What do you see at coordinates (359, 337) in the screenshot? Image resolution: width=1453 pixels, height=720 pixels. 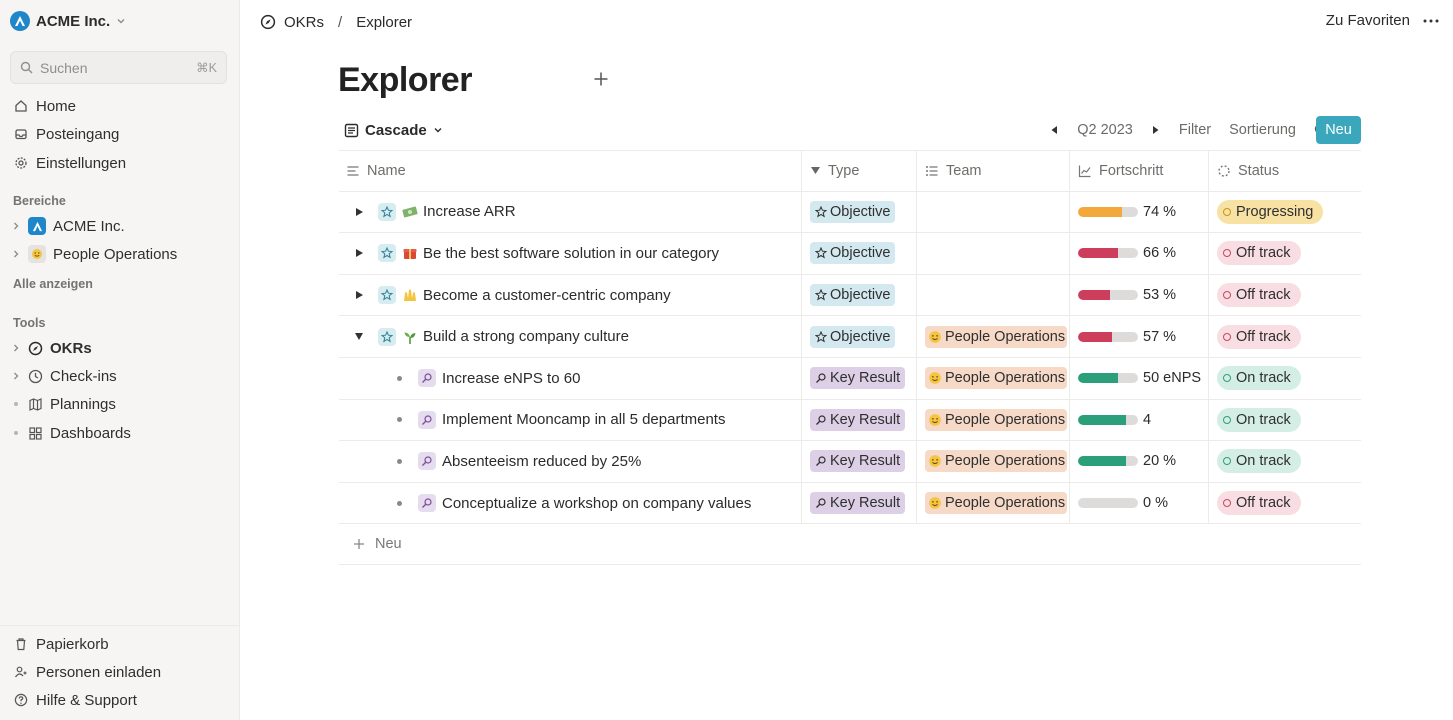 I see `triangle-down-icon` at bounding box center [359, 337].